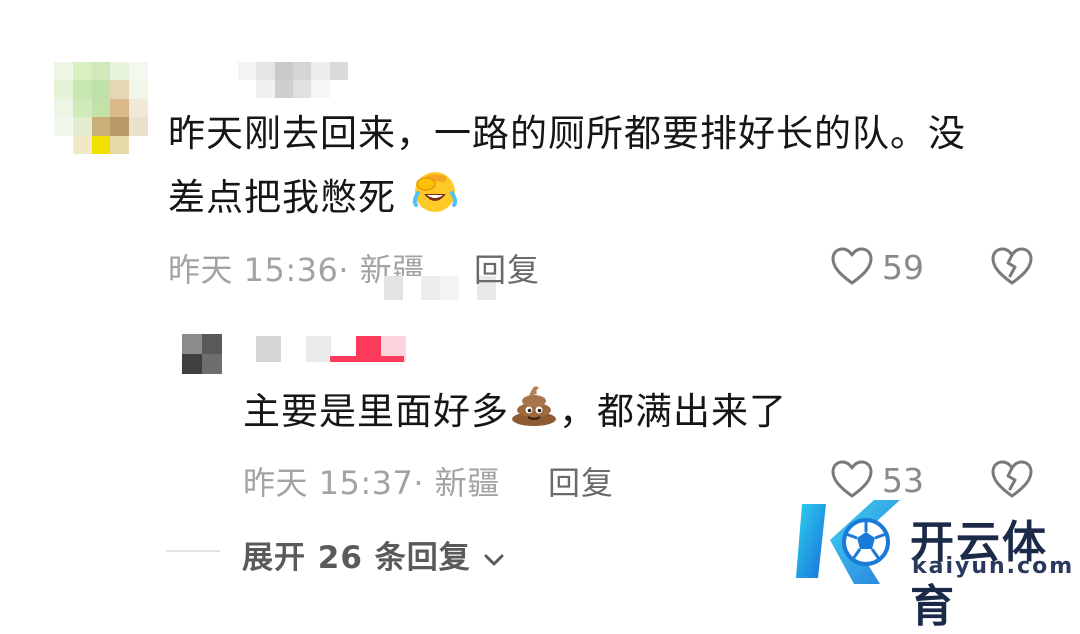  I want to click on reply-avatar, so click(202, 354).